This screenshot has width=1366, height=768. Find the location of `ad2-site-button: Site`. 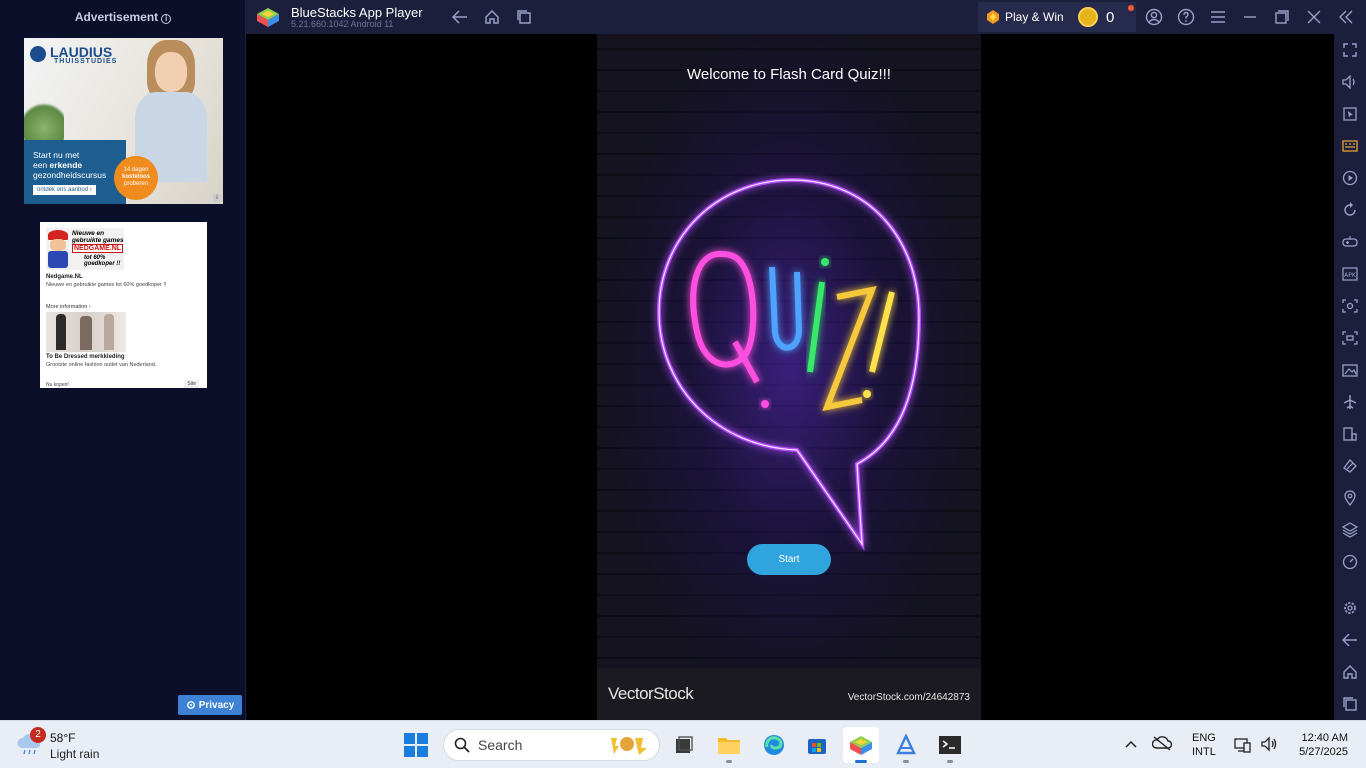

ad2-site-button: Site is located at coordinates (191, 384).